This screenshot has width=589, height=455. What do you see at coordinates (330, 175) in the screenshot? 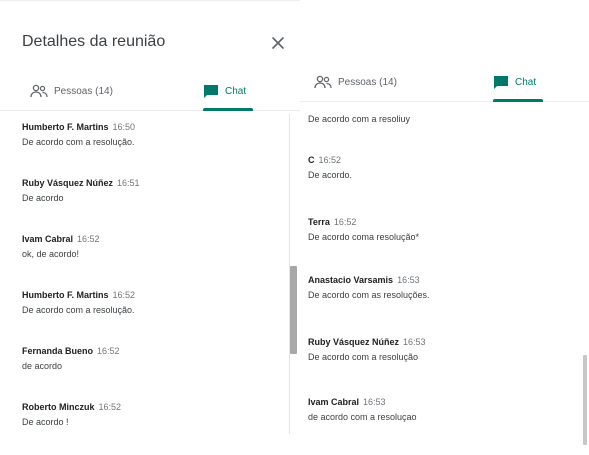
I see `message-text: De acordo.` at bounding box center [330, 175].